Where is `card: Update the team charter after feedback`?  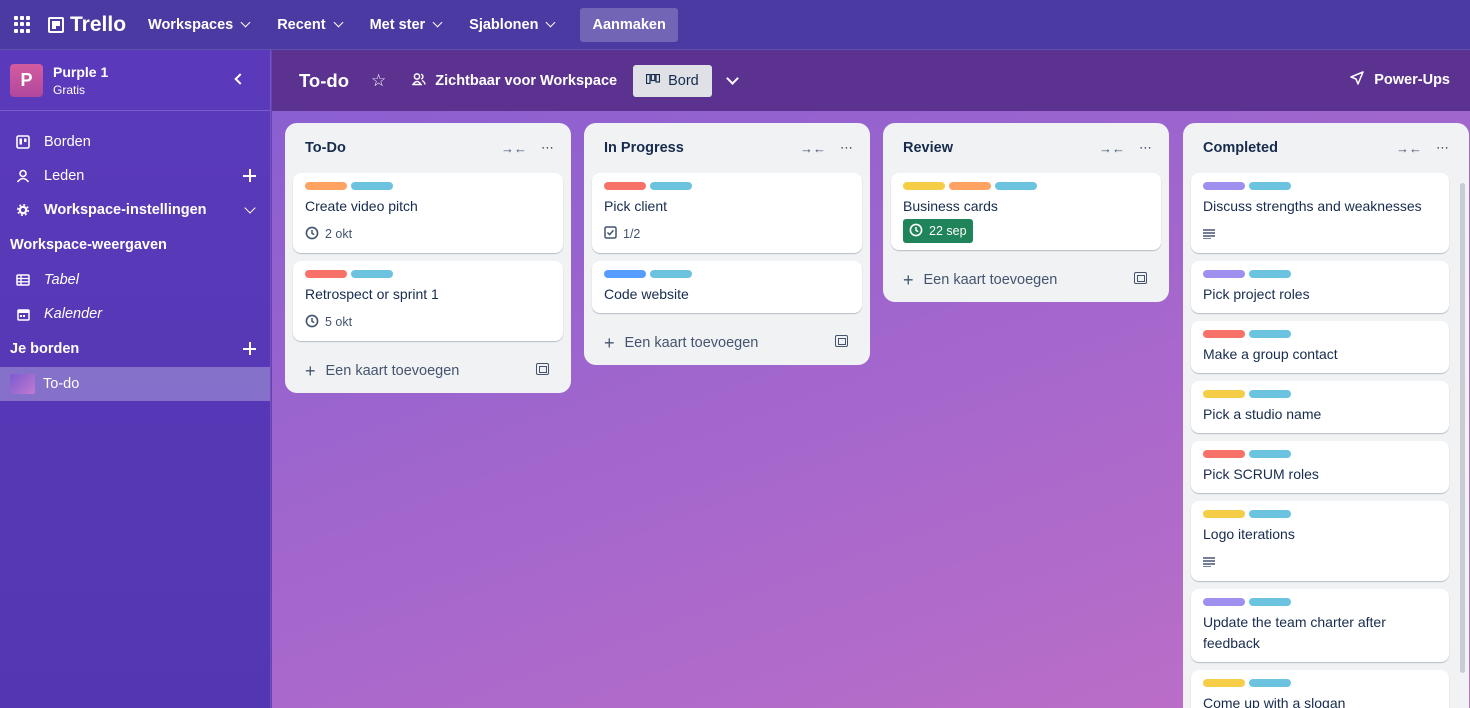
card: Update the team charter after feedback is located at coordinates (1320, 625).